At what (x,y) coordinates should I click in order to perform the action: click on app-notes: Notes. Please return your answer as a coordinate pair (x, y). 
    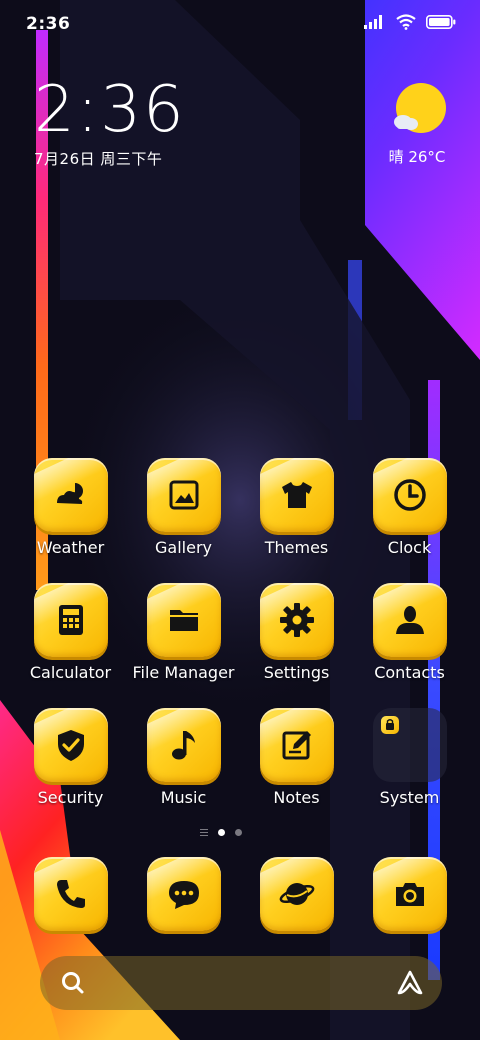
    Looking at the image, I should click on (296, 757).